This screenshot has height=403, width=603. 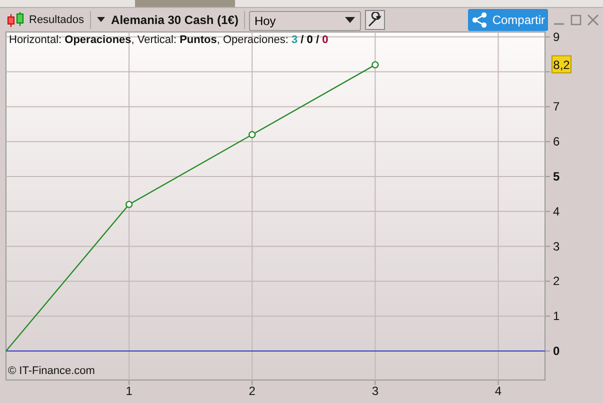 I want to click on y-tick-label: 2, so click(x=556, y=281).